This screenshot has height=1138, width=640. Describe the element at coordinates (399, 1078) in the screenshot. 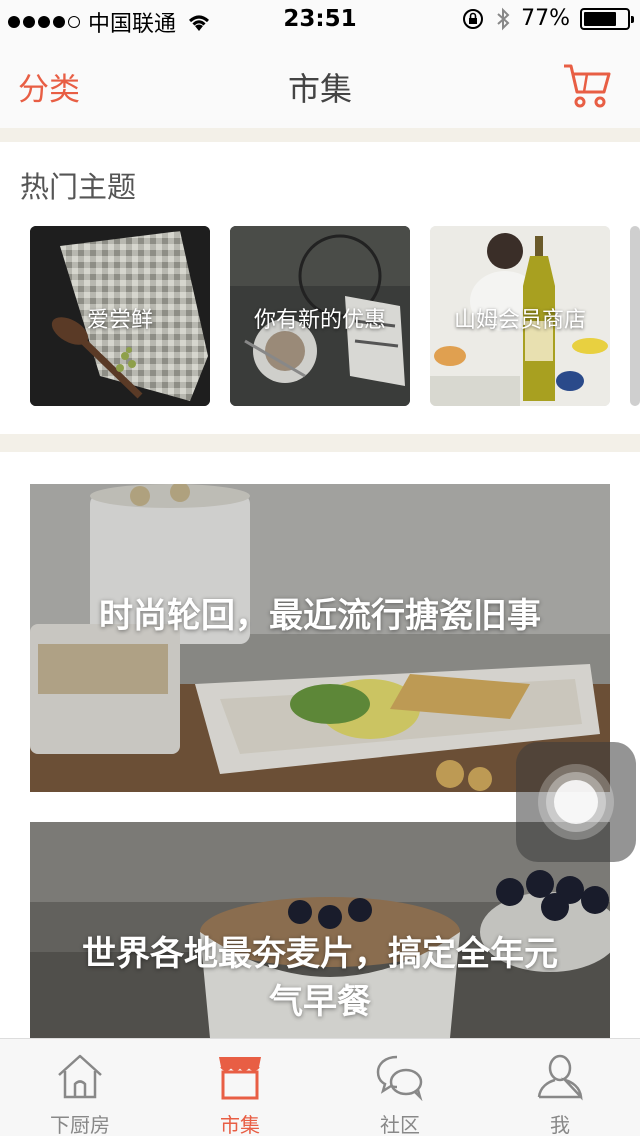

I see `chat-bubbles-icon` at that location.